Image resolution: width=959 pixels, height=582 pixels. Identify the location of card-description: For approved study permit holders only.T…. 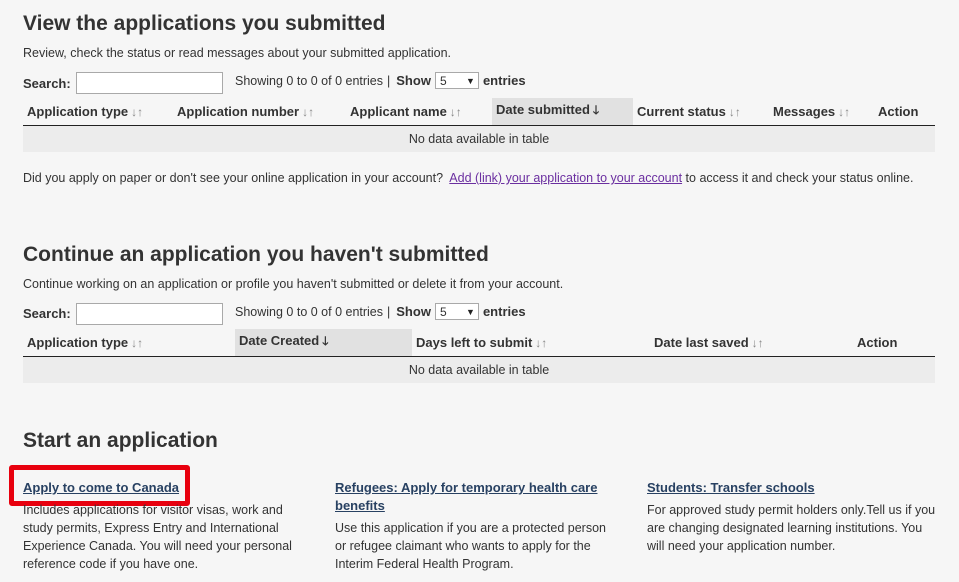
(791, 528).